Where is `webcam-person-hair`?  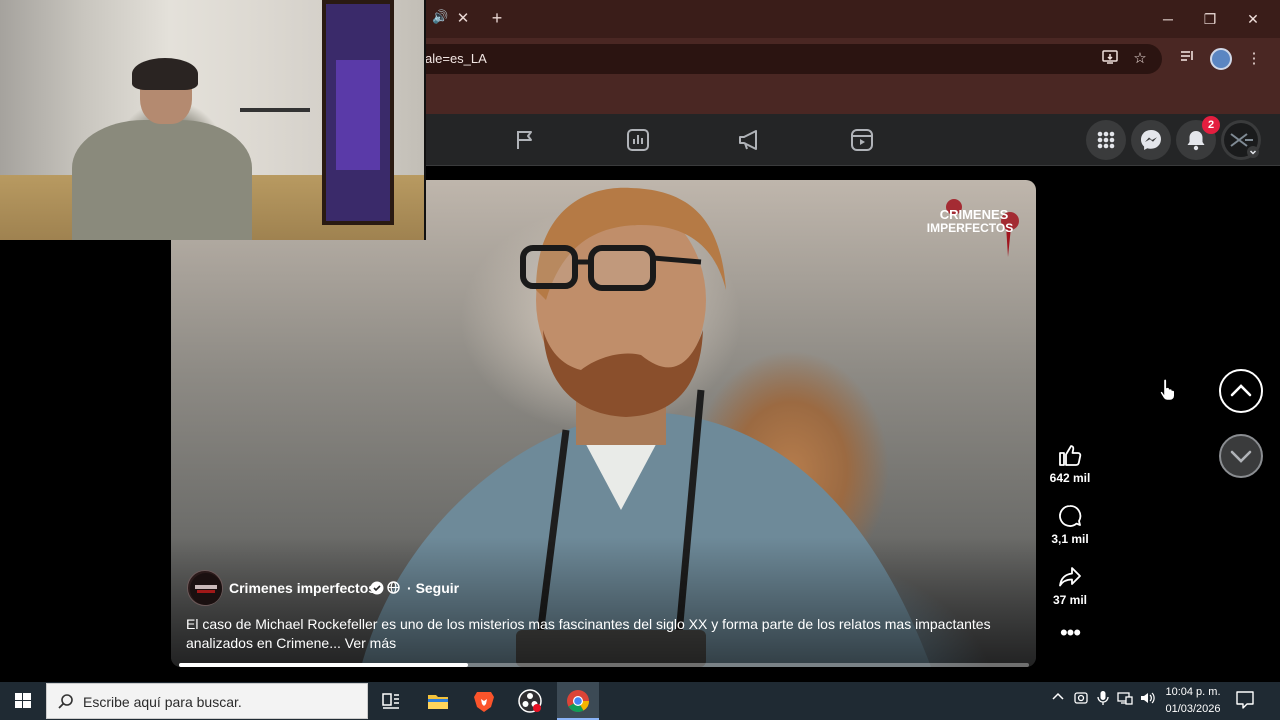 webcam-person-hair is located at coordinates (165, 74).